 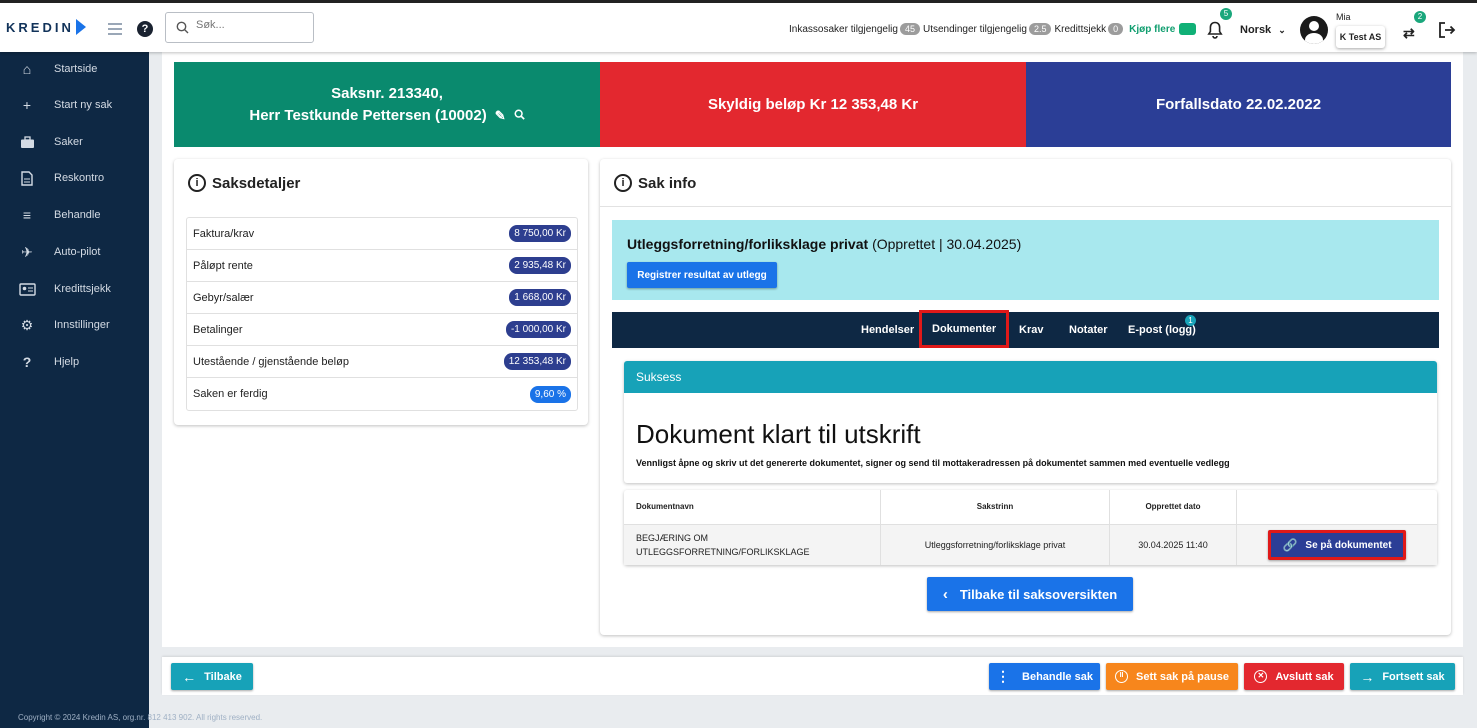 What do you see at coordinates (500, 116) in the screenshot?
I see `edit-icon: ✎` at bounding box center [500, 116].